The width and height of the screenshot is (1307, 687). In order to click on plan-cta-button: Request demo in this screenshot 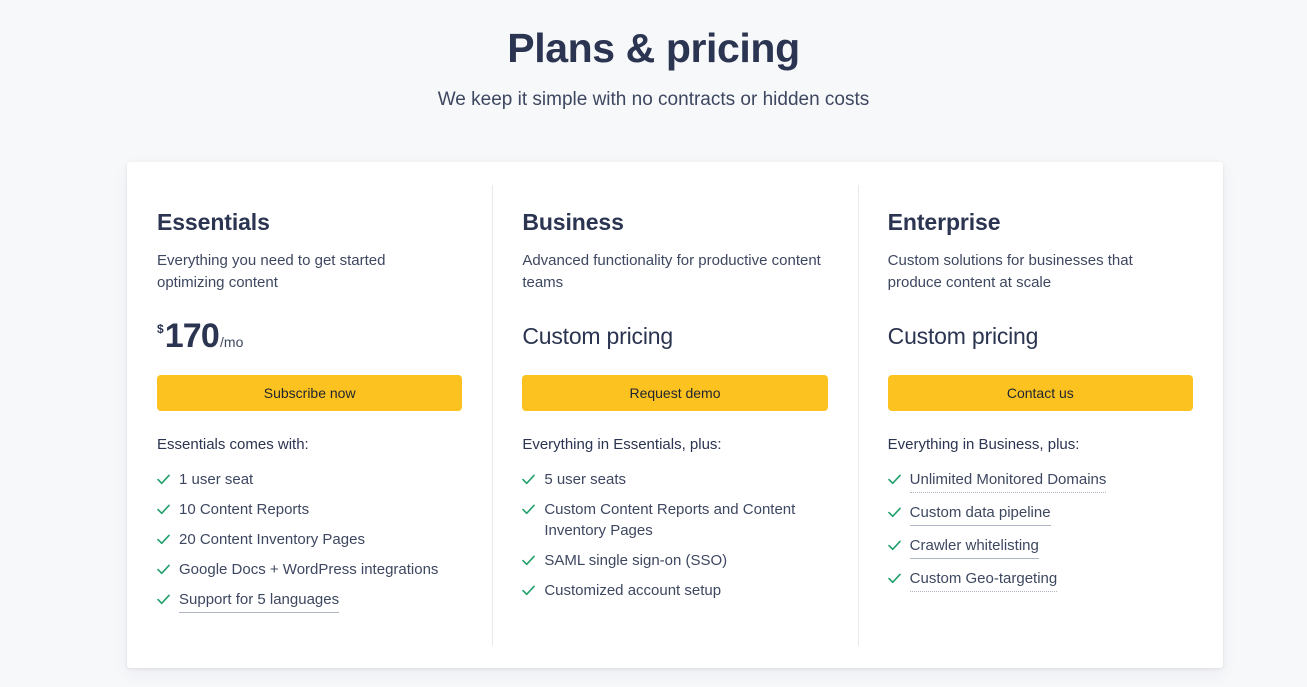, I will do `click(675, 393)`.